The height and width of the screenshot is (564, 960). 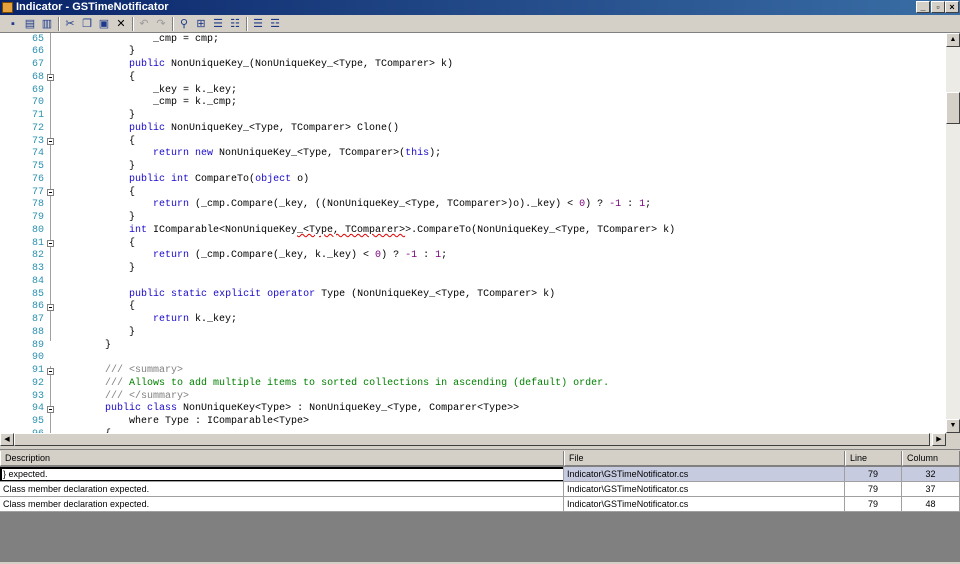 I want to click on error-description: Class member declaration expected., so click(x=282, y=489).